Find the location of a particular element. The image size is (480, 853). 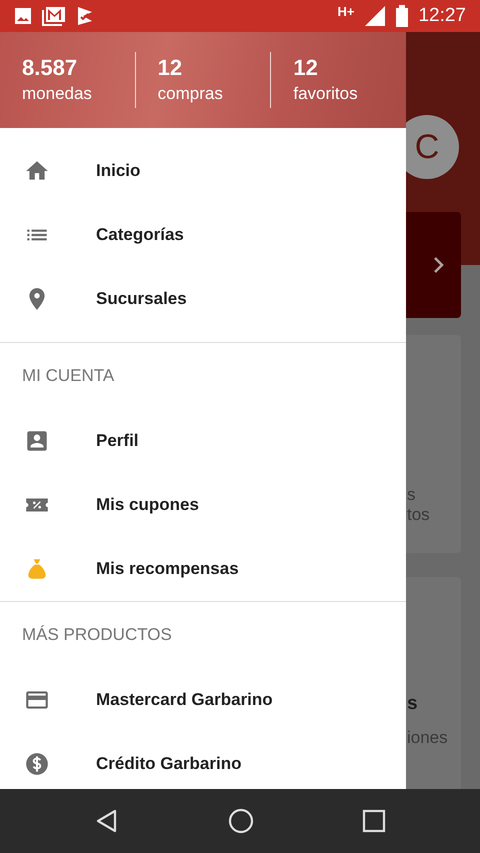

card-text: iones is located at coordinates (427, 738).